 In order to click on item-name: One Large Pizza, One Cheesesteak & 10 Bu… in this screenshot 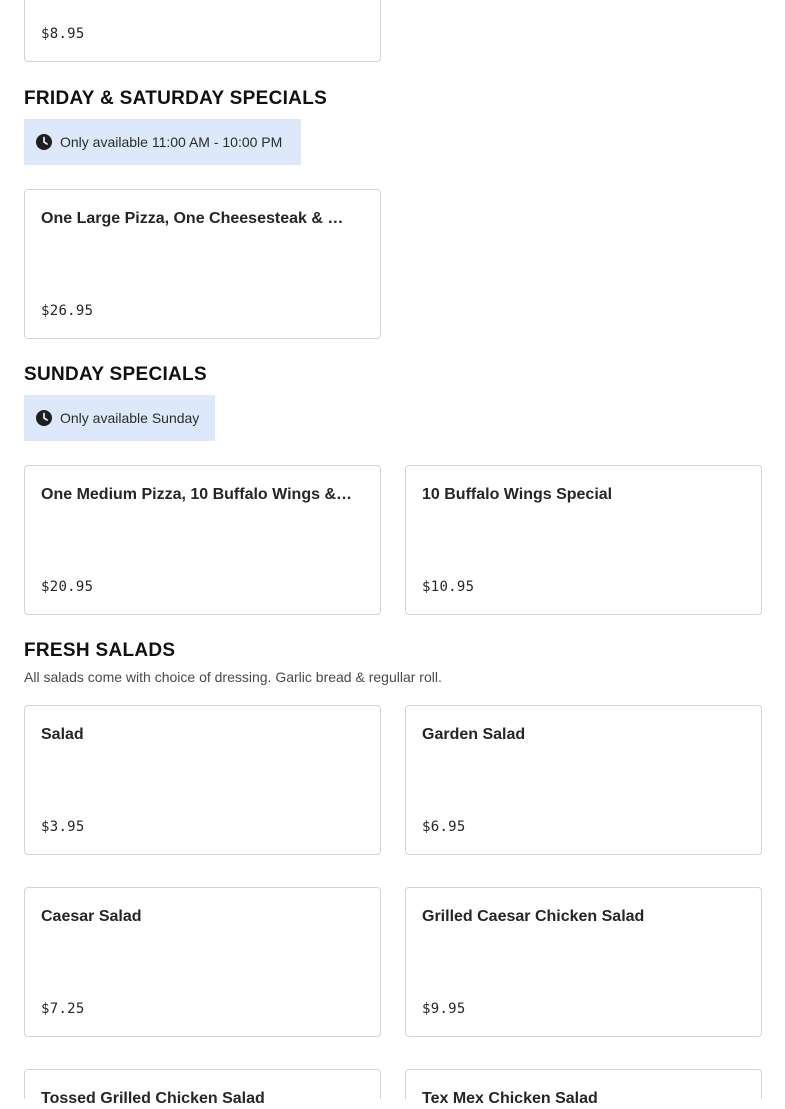, I will do `click(196, 218)`.